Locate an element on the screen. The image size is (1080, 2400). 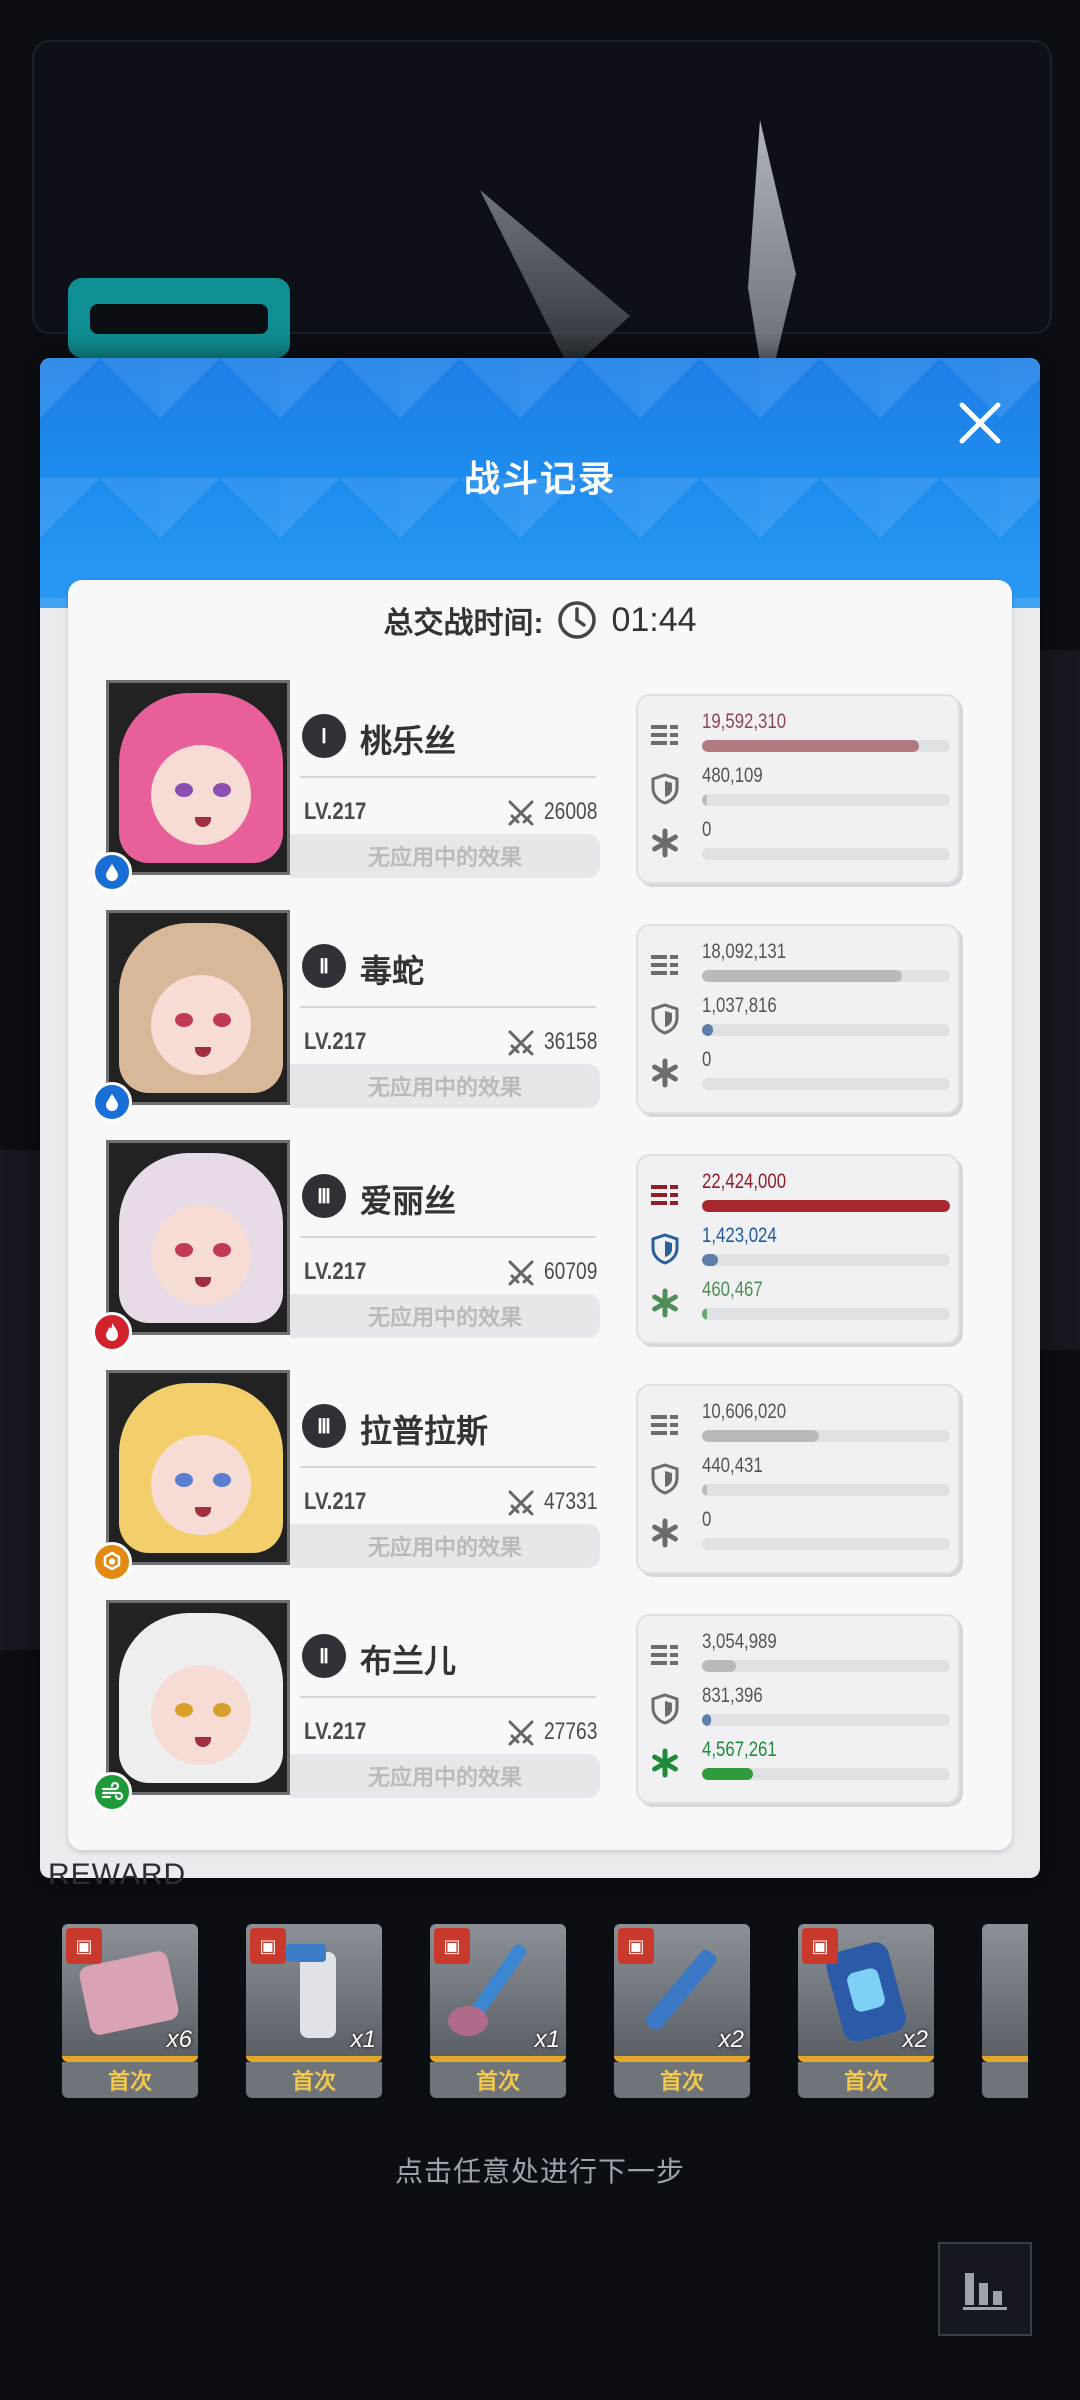
character-level: LV.217 is located at coordinates (335, 1731).